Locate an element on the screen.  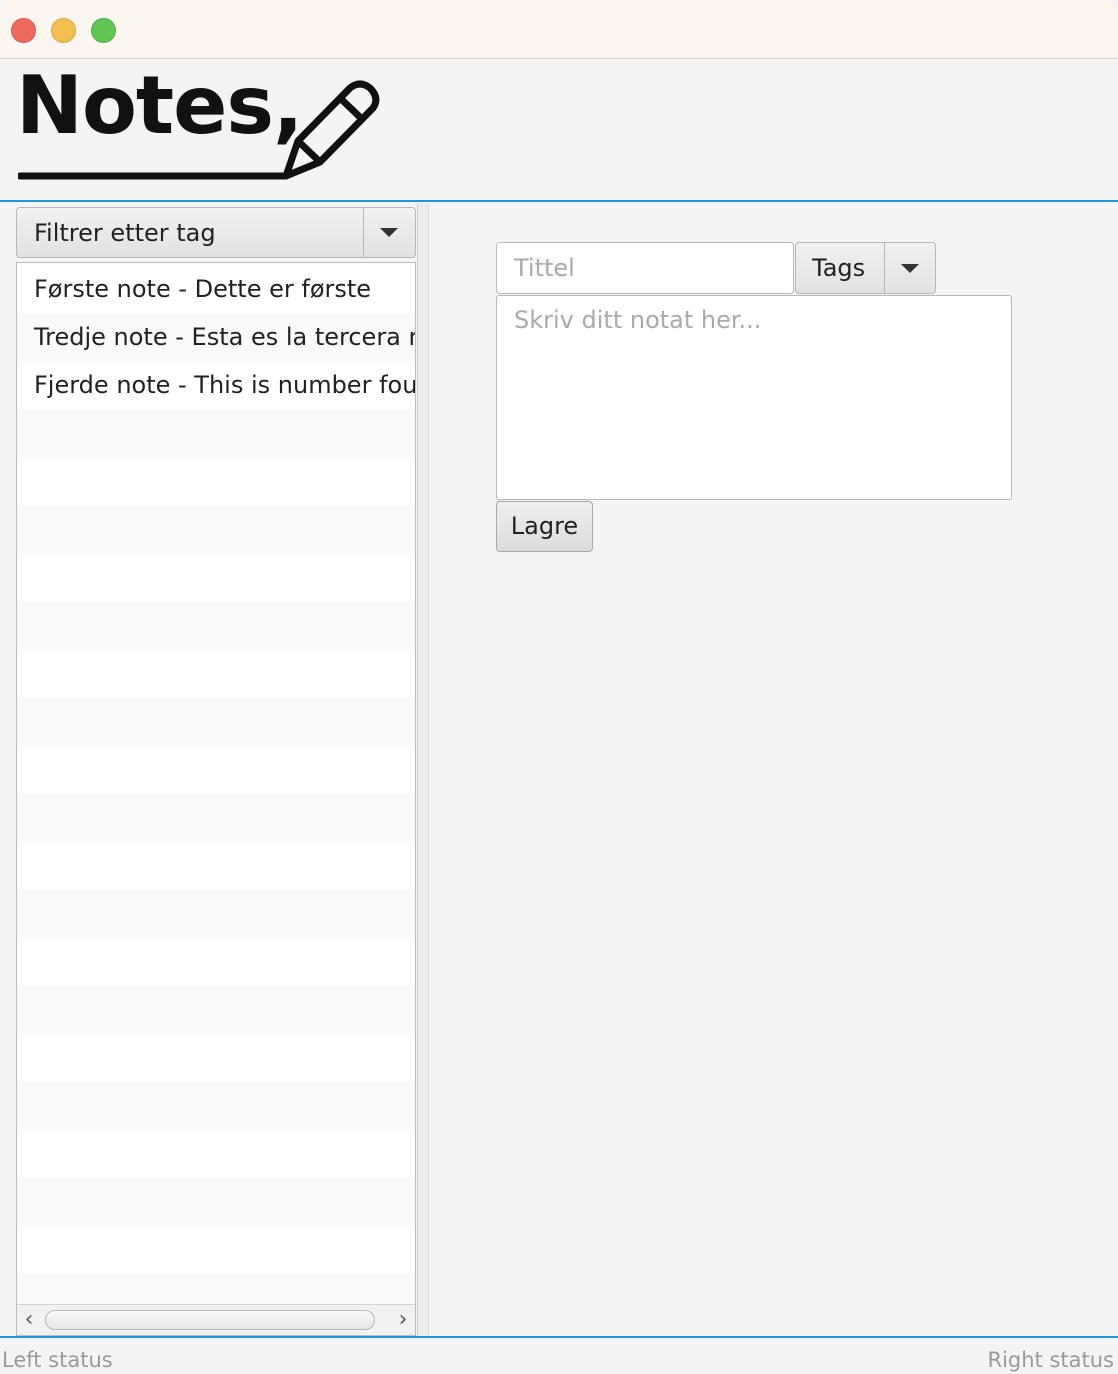
status-bar: Left status Right status is located at coordinates (559, 1355).